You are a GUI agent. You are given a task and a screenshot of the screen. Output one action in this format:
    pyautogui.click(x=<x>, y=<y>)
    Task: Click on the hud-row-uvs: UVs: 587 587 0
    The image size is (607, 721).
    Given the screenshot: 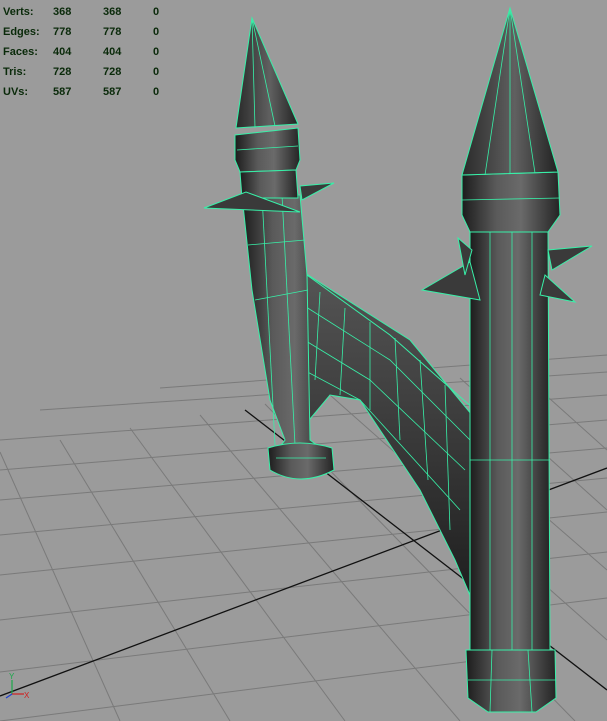 What is the action you would take?
    pyautogui.click(x=88, y=92)
    